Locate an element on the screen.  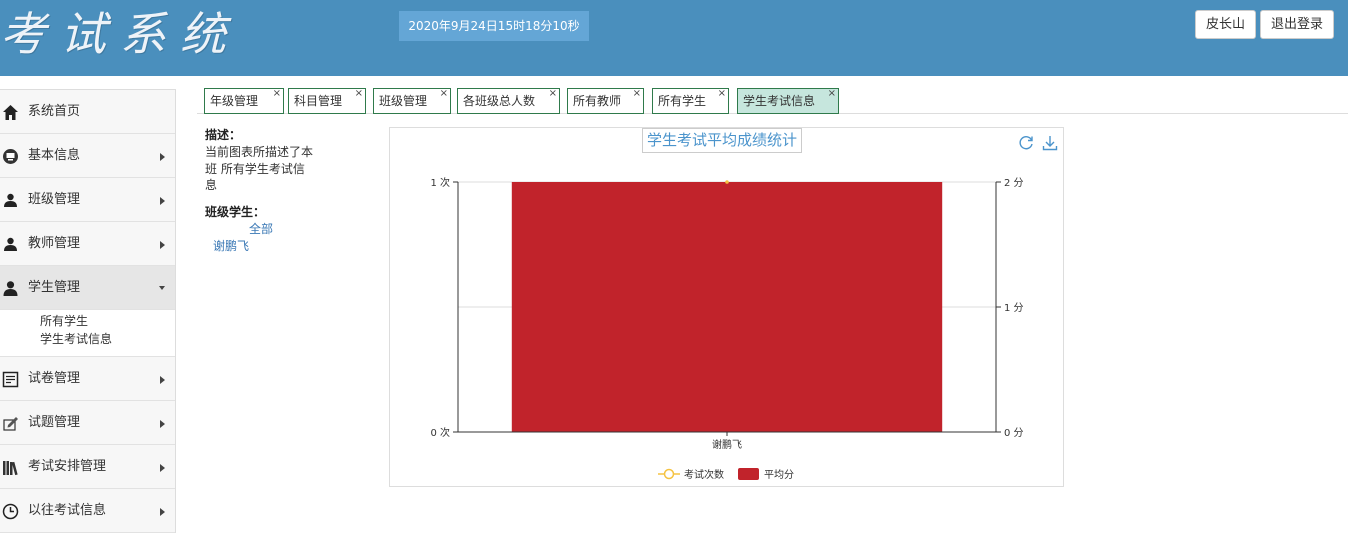
tab-all-students: 所有学生 × is located at coordinates (690, 101).